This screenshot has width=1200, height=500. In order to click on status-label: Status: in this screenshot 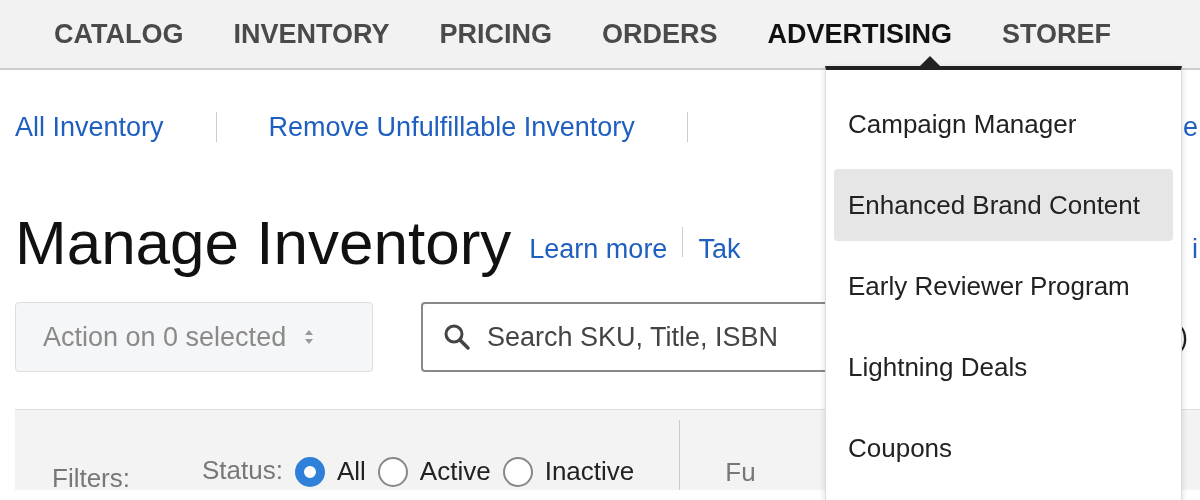, I will do `click(242, 471)`.